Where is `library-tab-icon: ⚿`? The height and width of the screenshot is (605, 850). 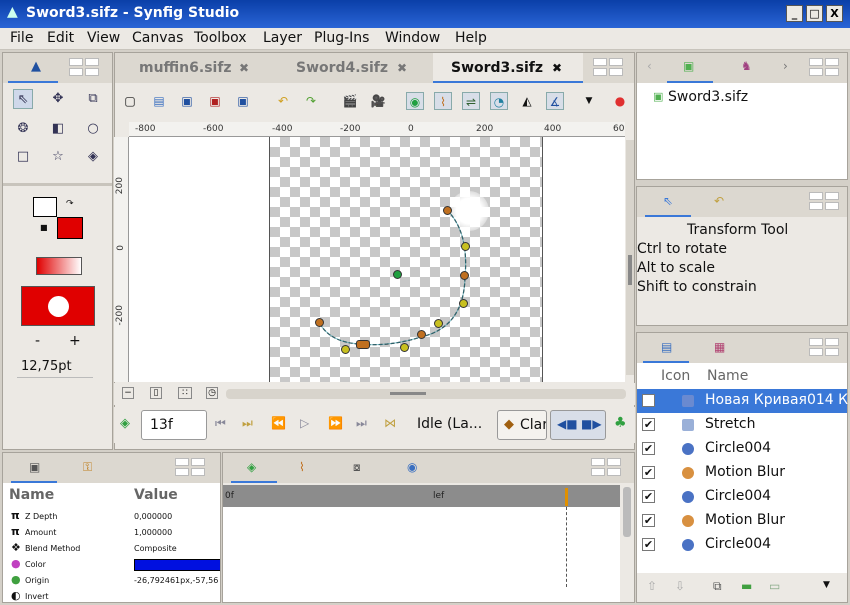 library-tab-icon: ⚿ is located at coordinates (87, 467).